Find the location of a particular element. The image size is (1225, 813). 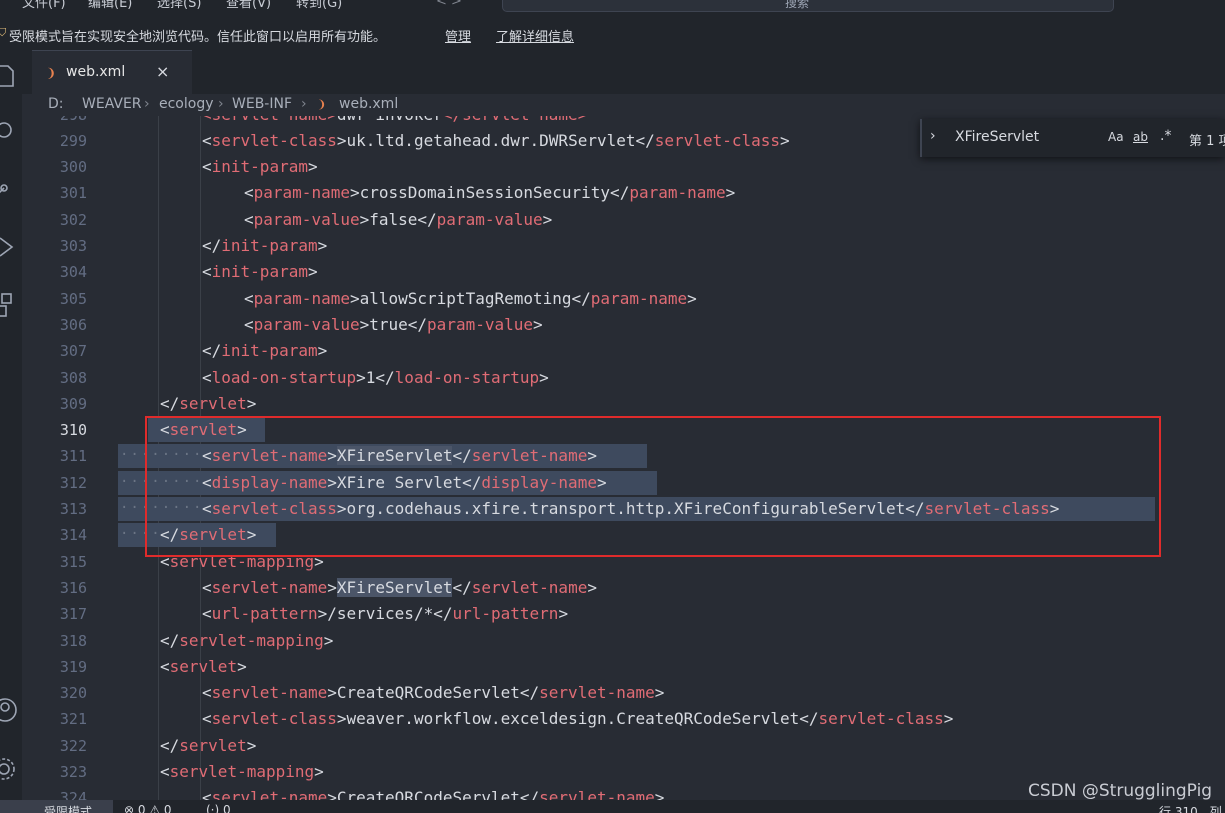

xml-tag-name: param-name is located at coordinates (301, 193).